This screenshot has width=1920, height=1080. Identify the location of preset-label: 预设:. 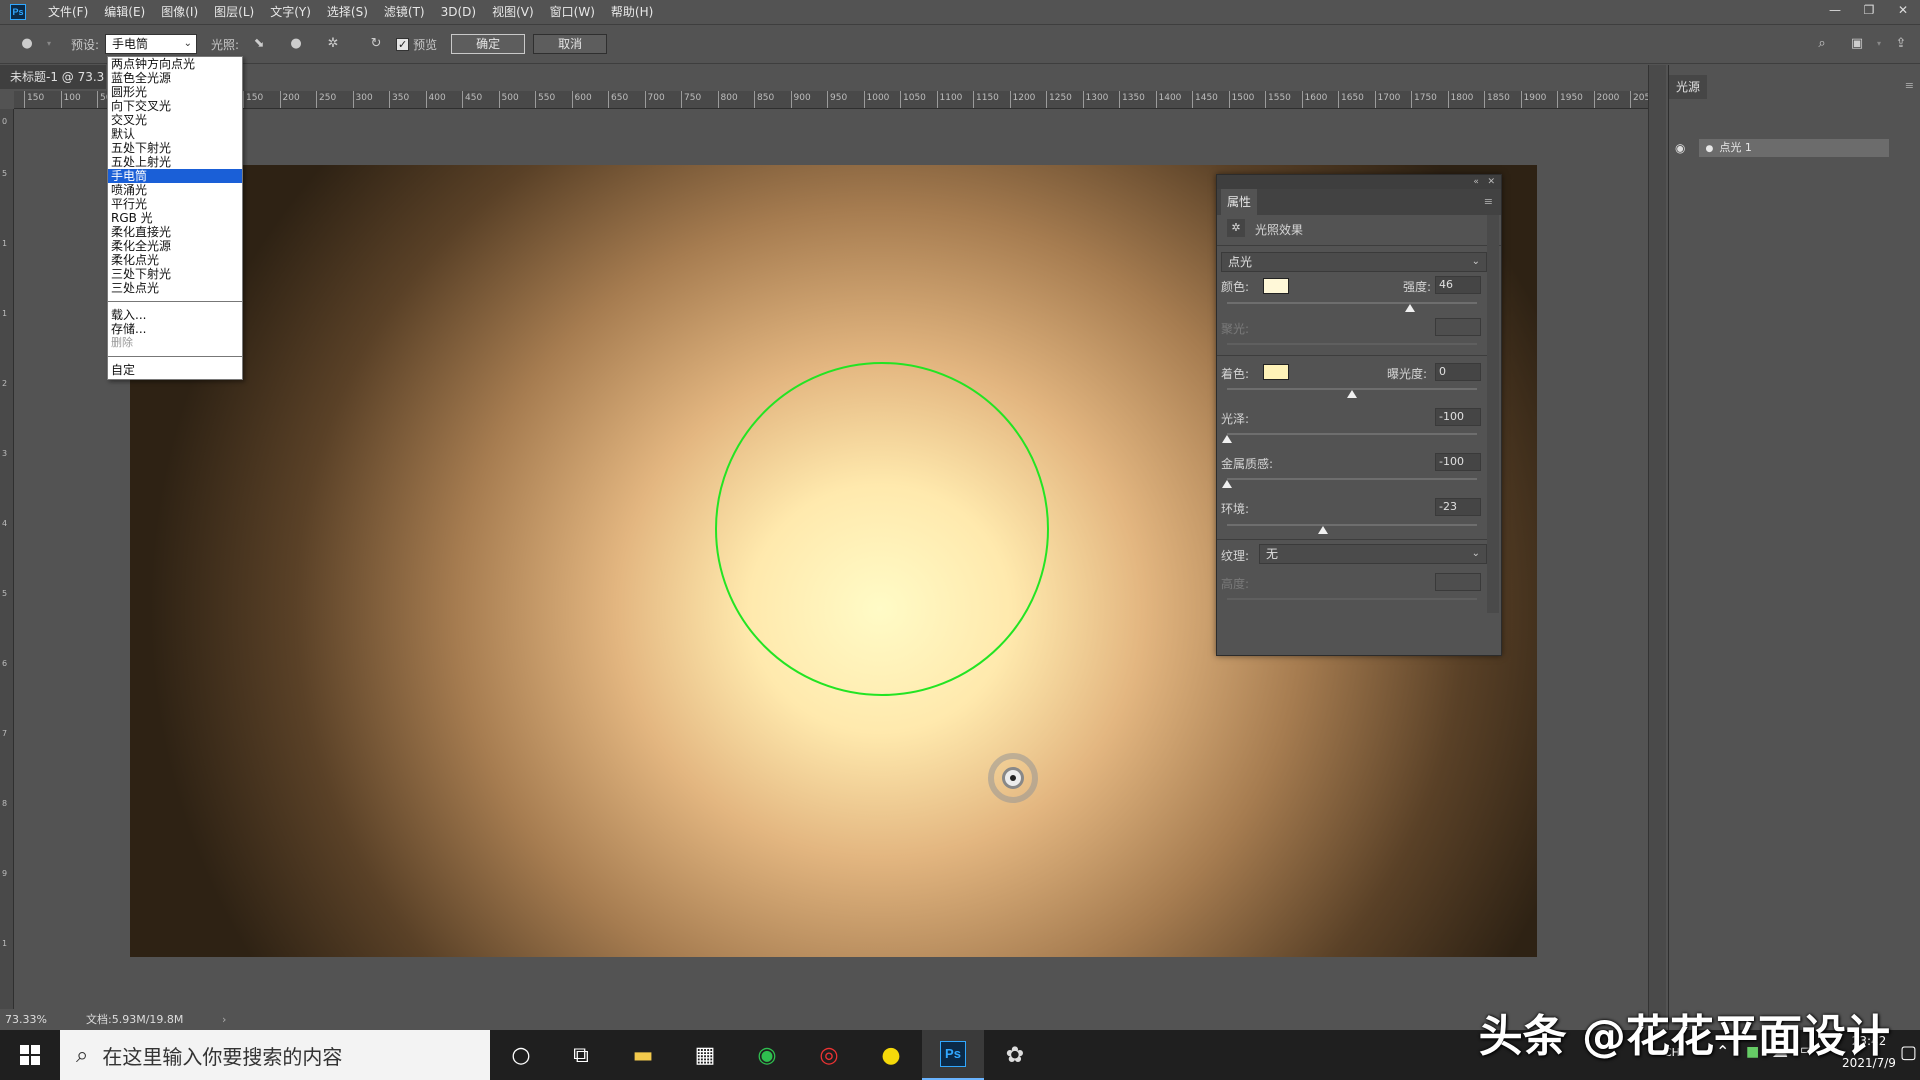
(85, 44).